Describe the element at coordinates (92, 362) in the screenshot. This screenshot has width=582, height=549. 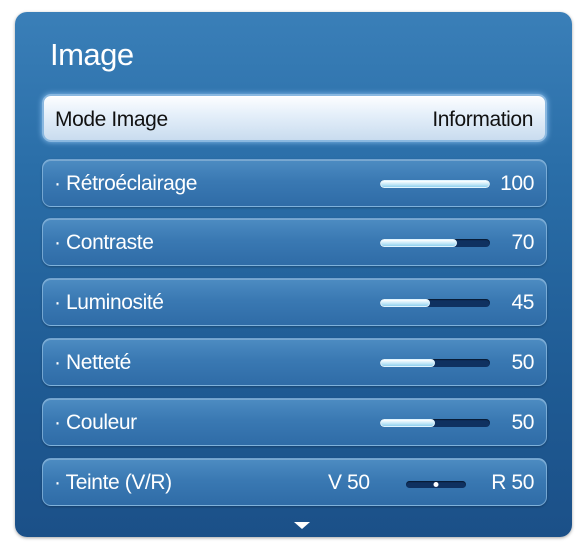
I see `setting-label: · Netteté` at that location.